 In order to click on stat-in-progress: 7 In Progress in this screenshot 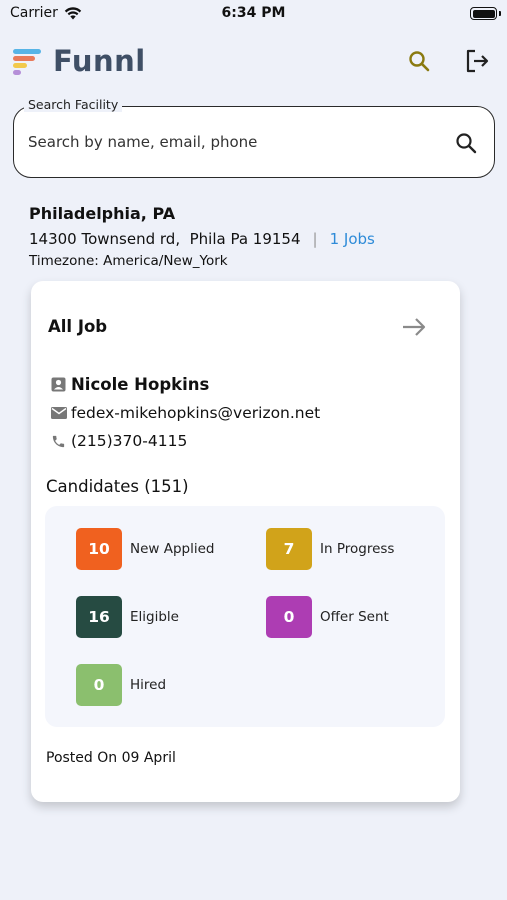, I will do `click(330, 549)`.